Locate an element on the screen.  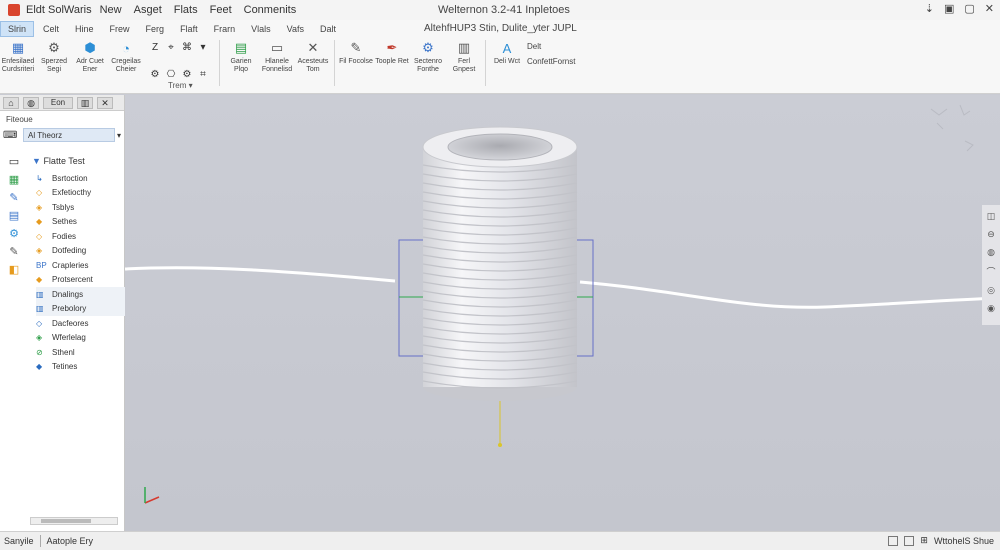
status-zoom-icon: ⊞ is located at coordinates (924, 540).